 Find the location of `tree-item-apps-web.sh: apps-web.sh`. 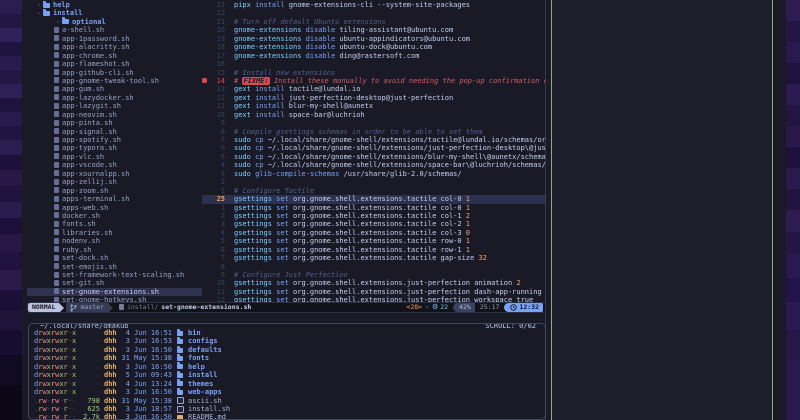

tree-item-apps-web.sh: apps-web.sh is located at coordinates (114, 208).